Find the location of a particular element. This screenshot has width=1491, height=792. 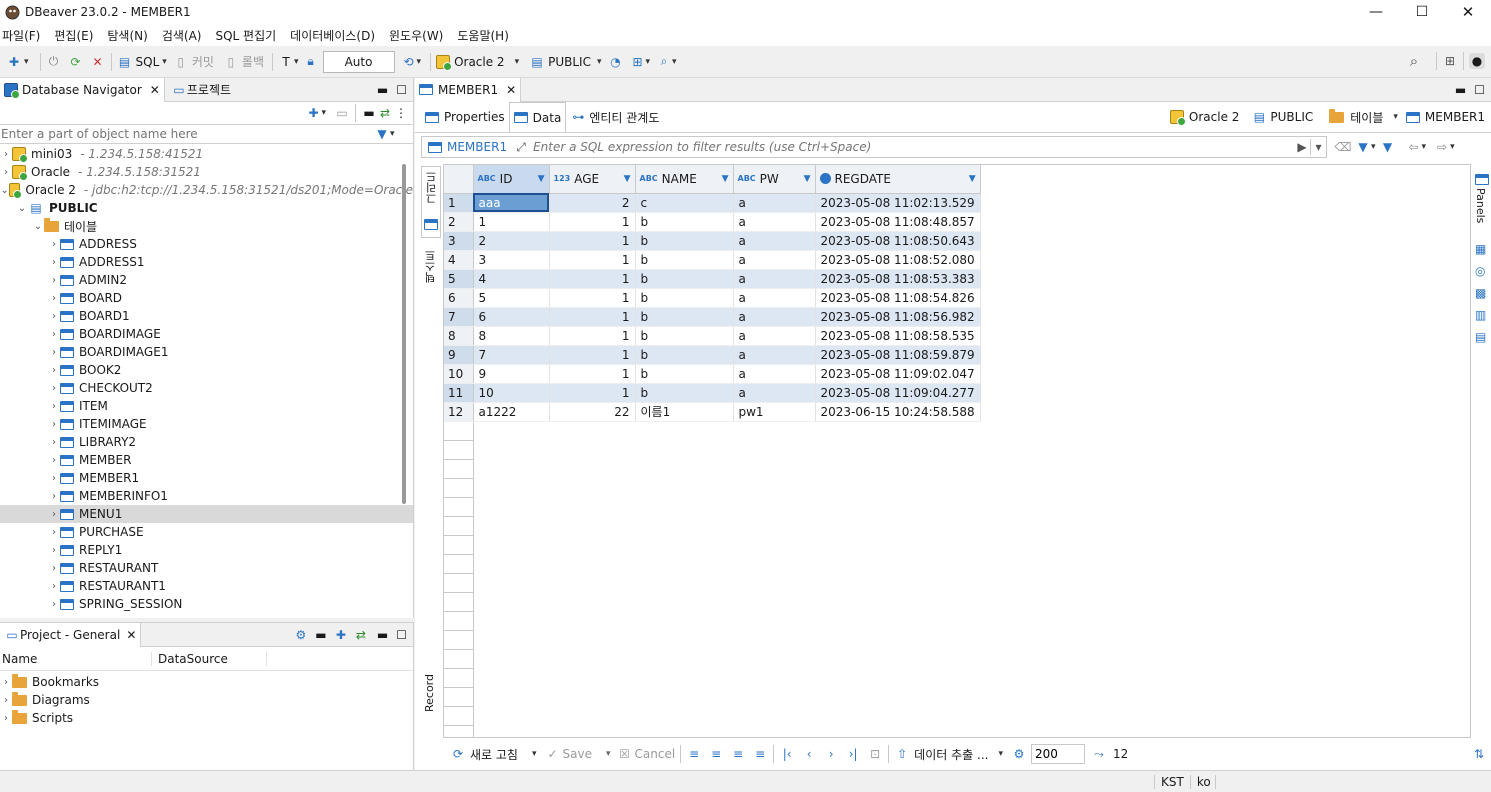

calc-icon: ▥ is located at coordinates (1480, 315).